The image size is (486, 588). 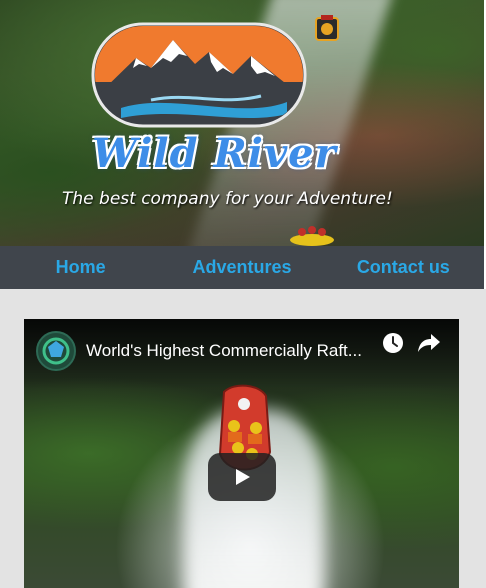 I want to click on clock-icon, so click(x=393, y=343).